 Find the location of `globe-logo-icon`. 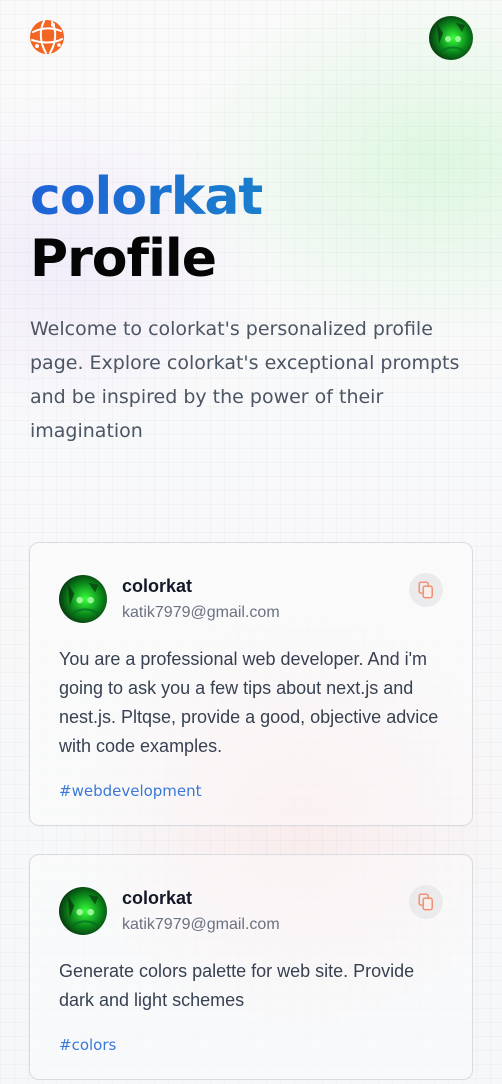

globe-logo-icon is located at coordinates (47, 37).